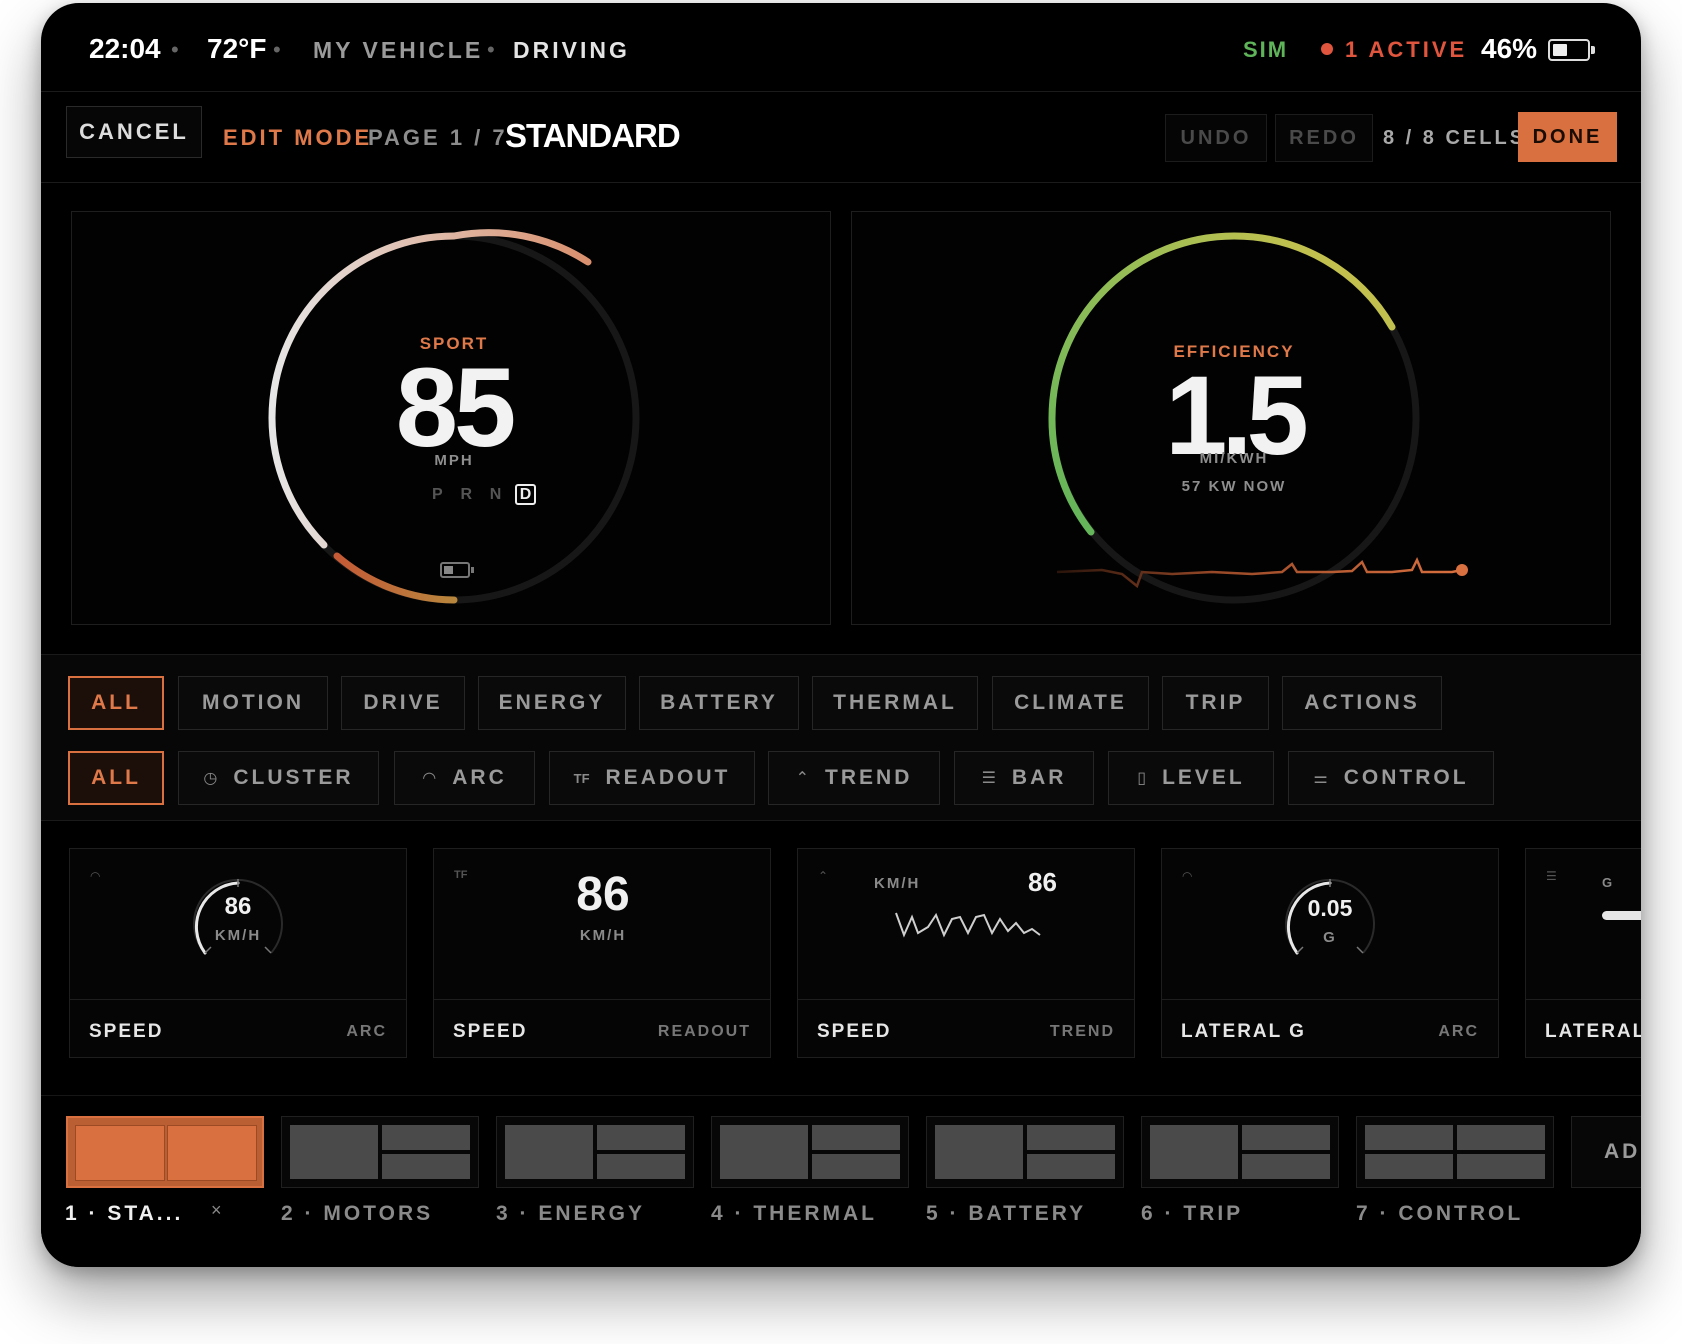 The width and height of the screenshot is (1682, 1344). Describe the element at coordinates (238, 953) in the screenshot. I see `widget-card: ◠ 86 KM/H SPEED ARC` at that location.